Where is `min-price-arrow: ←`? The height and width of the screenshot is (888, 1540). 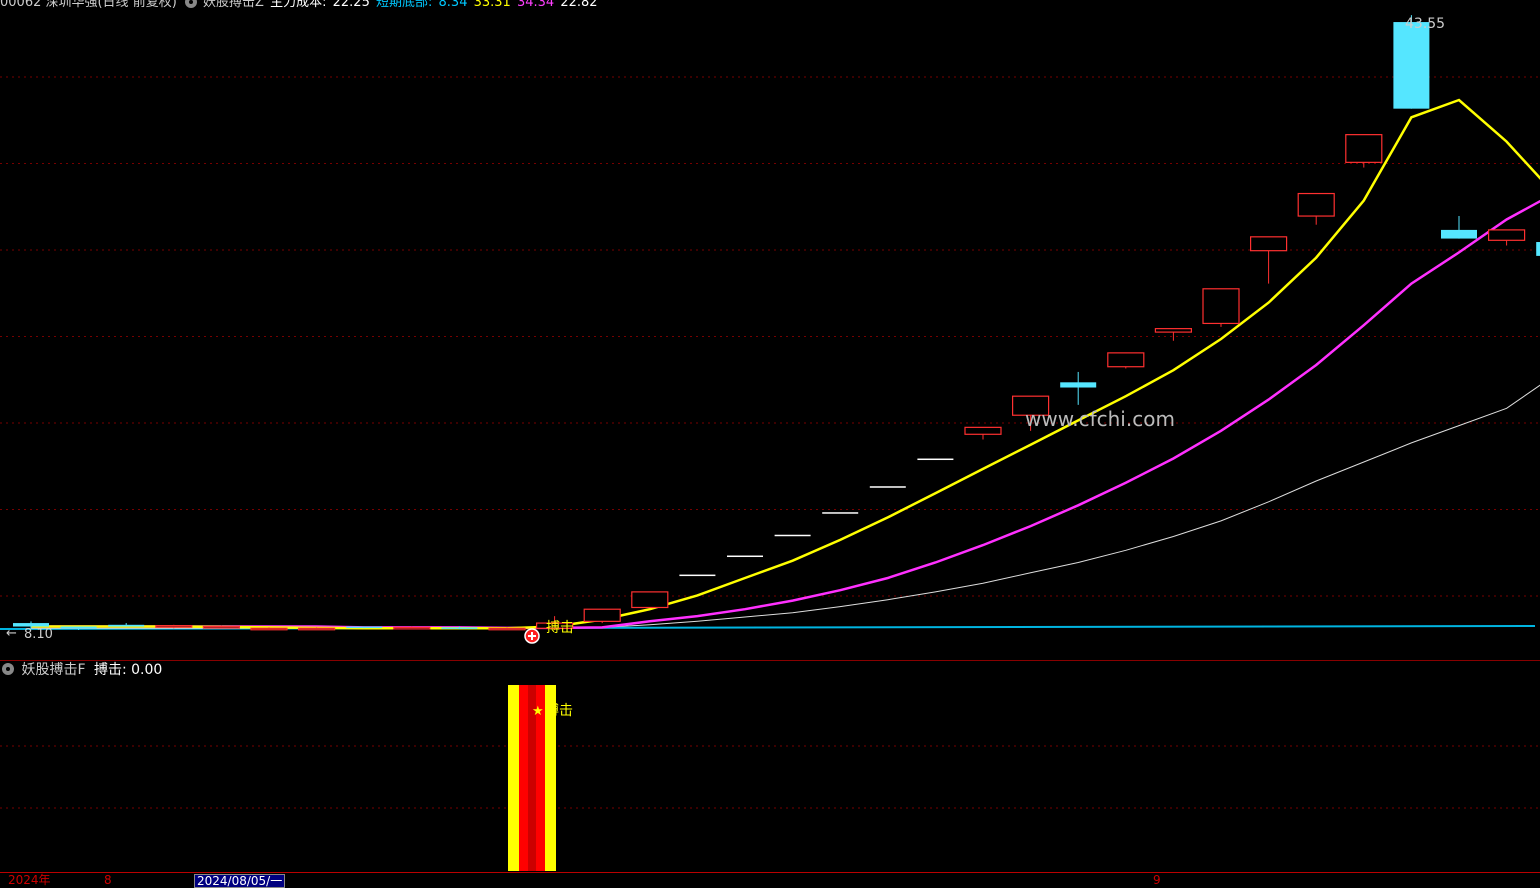
min-price-arrow: ← is located at coordinates (11, 633).